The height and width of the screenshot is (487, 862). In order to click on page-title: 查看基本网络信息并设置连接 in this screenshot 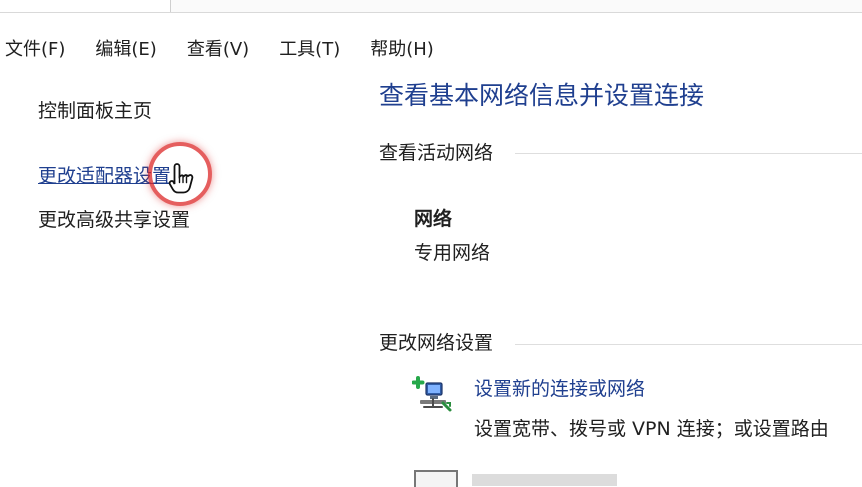, I will do `click(542, 95)`.